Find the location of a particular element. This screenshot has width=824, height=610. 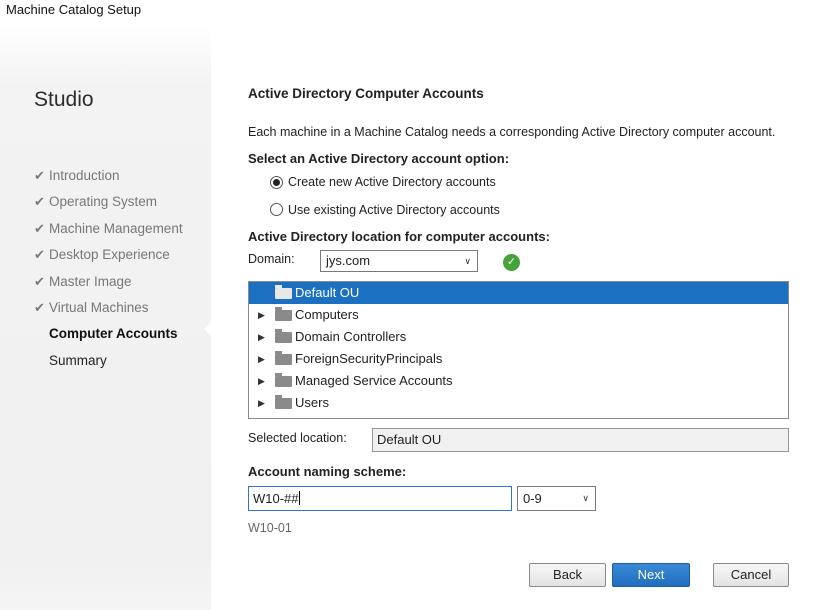

tree-node-foreign-security-principals: ▶ ForeignSecurityPrincipals is located at coordinates (518, 359).